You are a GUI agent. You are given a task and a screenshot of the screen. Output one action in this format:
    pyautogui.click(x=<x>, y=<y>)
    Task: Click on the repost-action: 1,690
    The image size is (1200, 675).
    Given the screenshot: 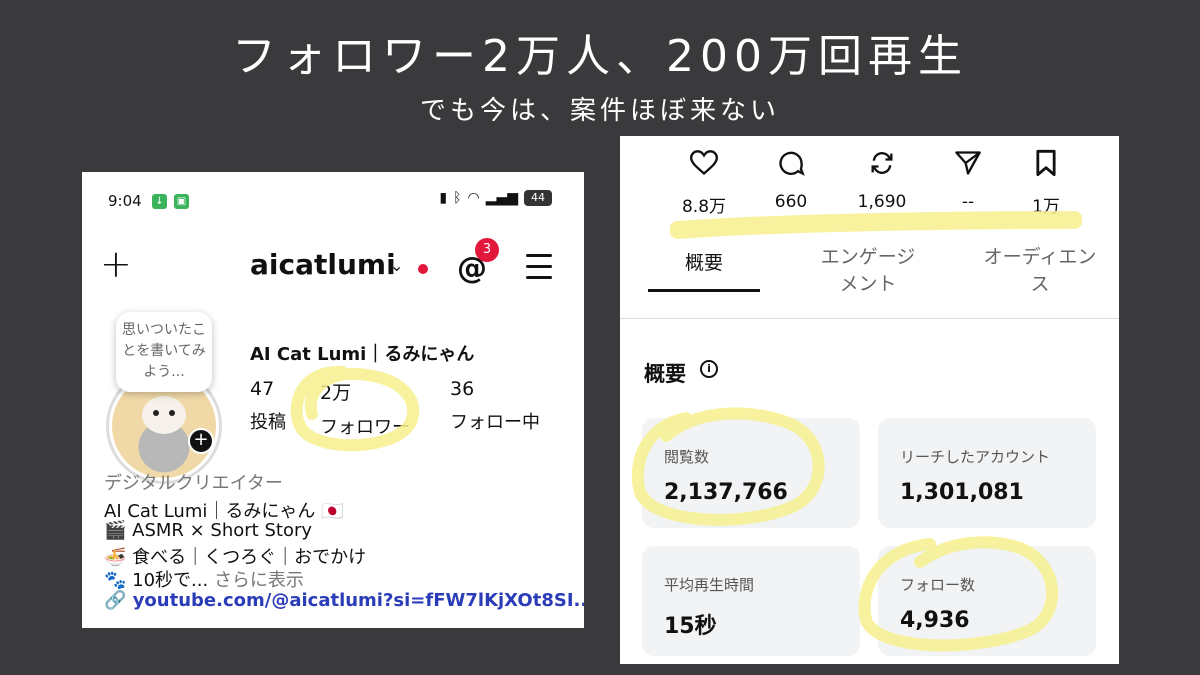 What is the action you would take?
    pyautogui.click(x=882, y=180)
    